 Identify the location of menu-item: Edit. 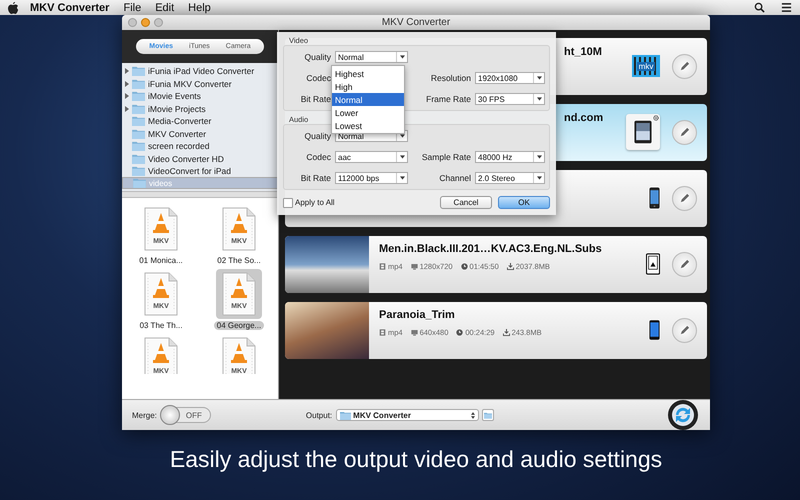
(164, 8).